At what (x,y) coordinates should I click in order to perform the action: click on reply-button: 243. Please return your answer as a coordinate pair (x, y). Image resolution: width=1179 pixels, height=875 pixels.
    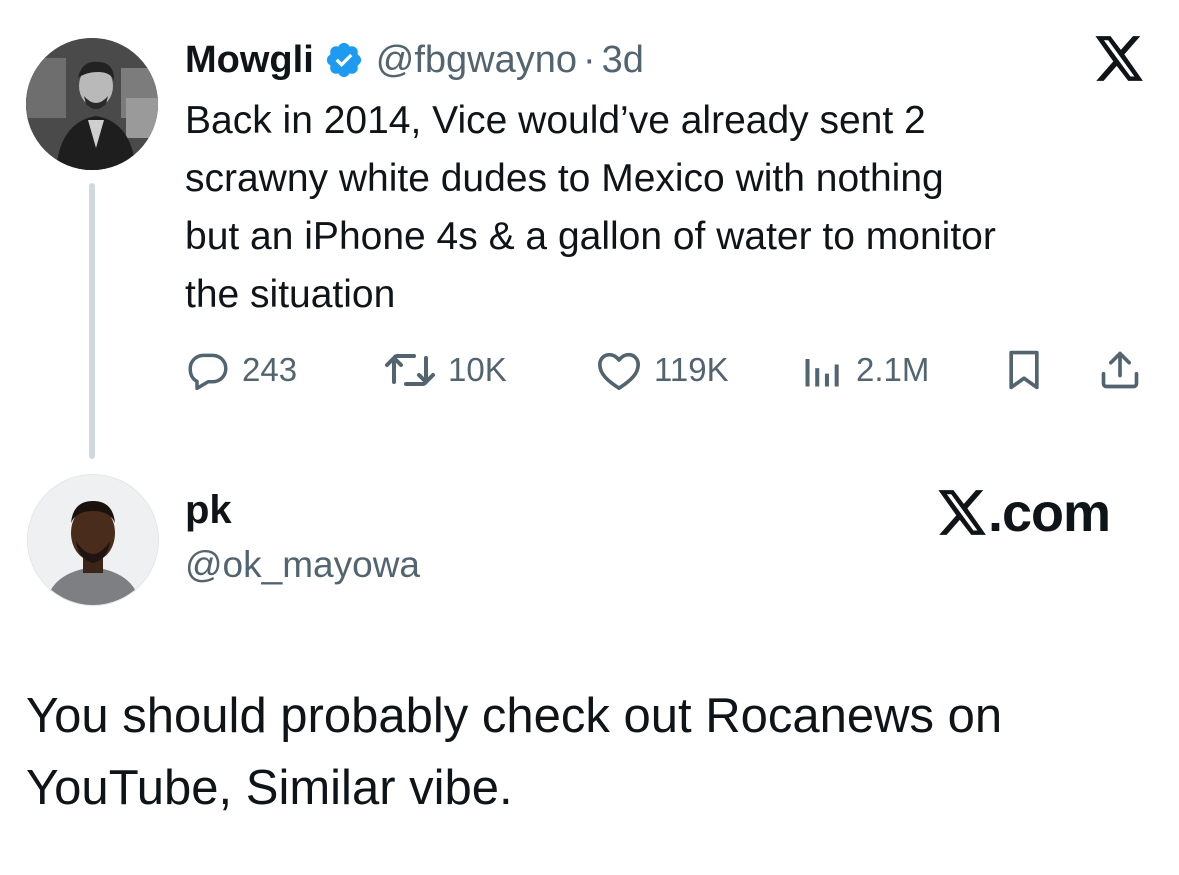
    Looking at the image, I should click on (241, 370).